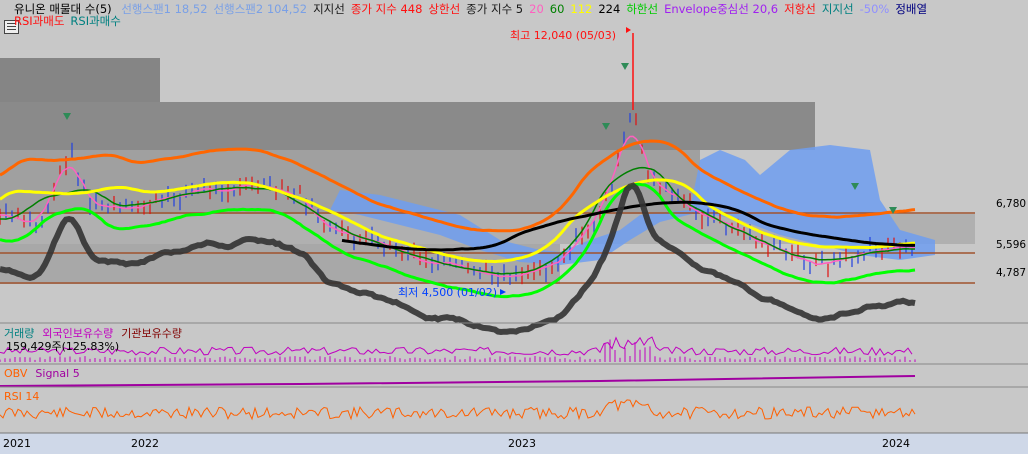 This screenshot has height=454, width=1028. What do you see at coordinates (557, 9) in the screenshot?
I see `legend-item-7: 60` at bounding box center [557, 9].